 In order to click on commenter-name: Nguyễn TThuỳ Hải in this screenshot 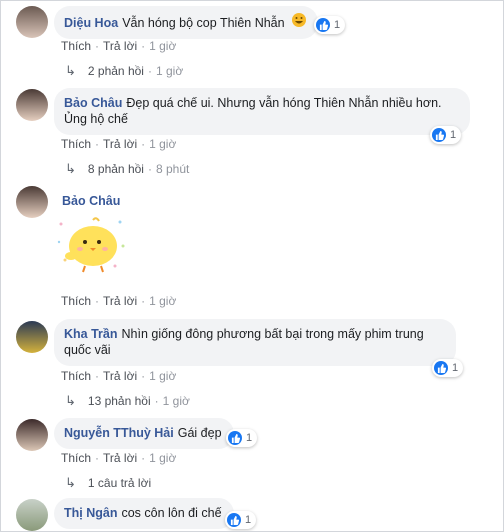, I will do `click(119, 433)`.